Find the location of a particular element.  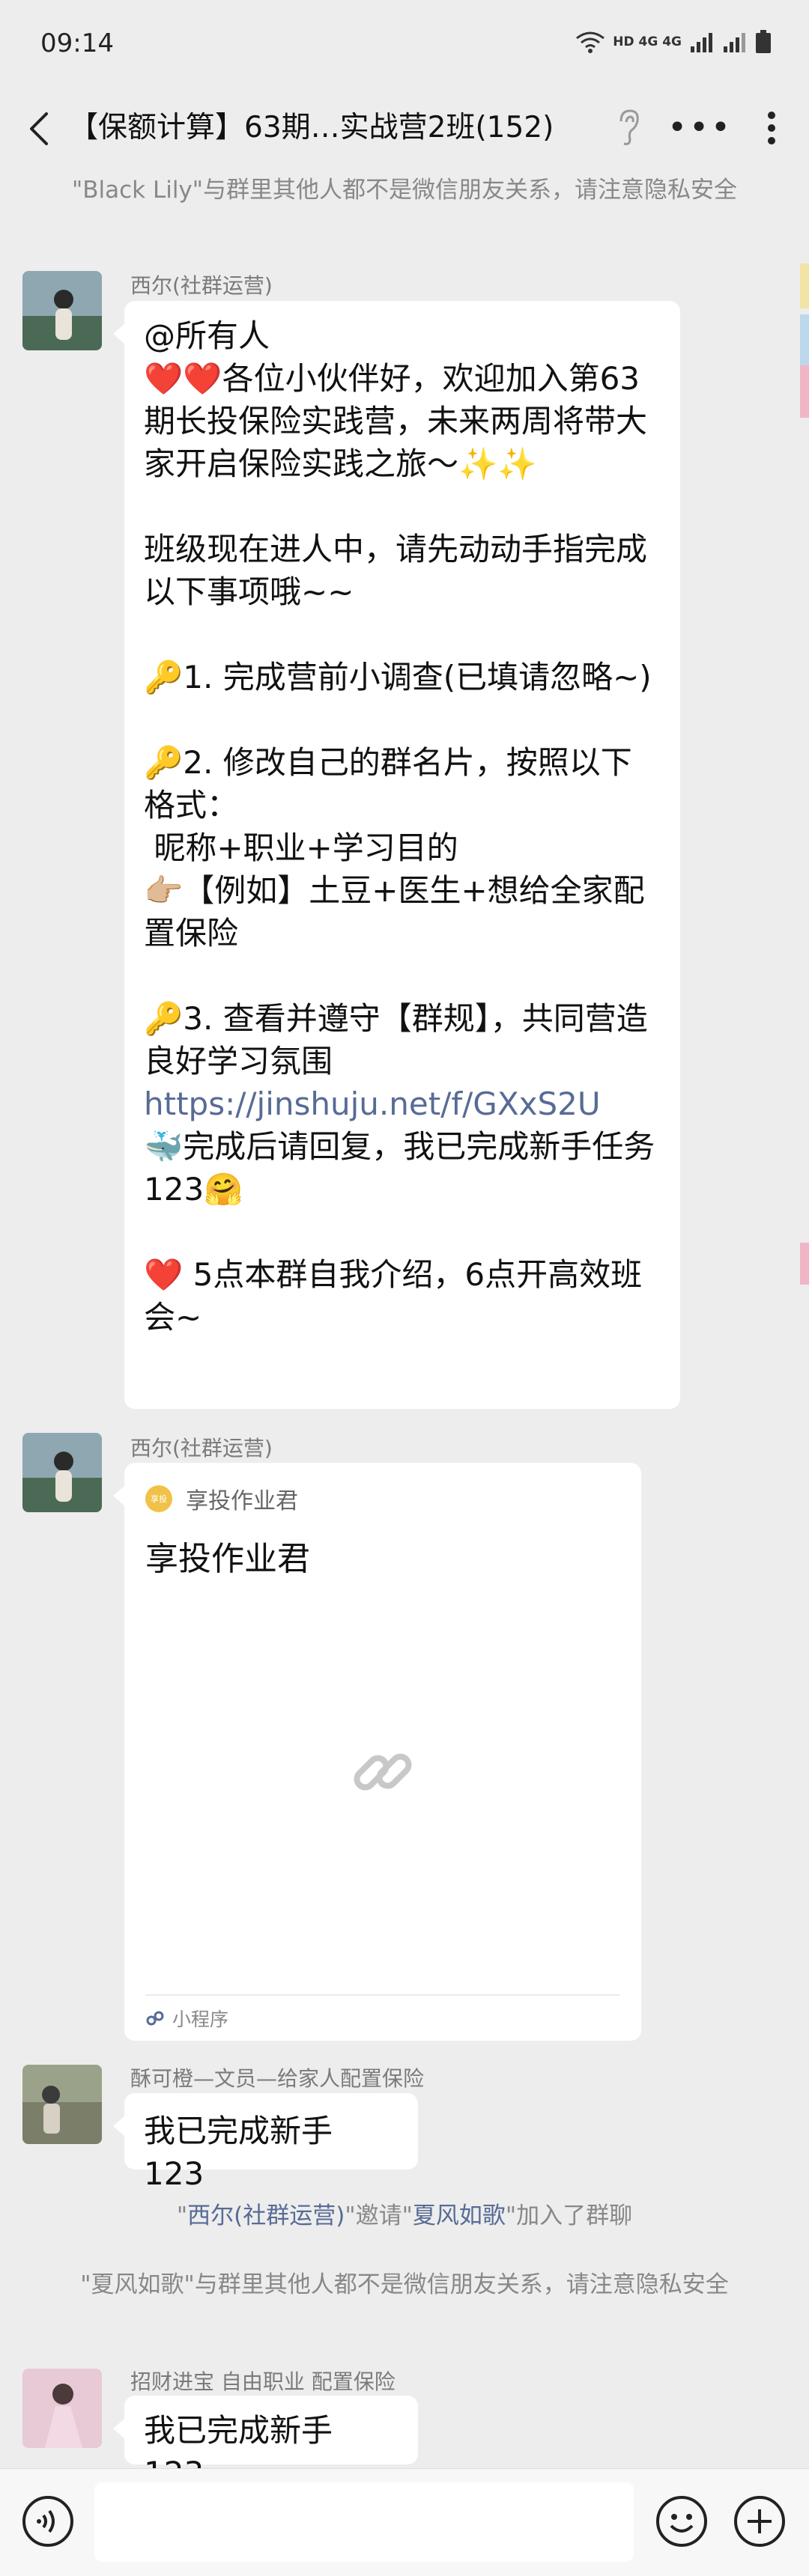

wifi-icon is located at coordinates (590, 42).